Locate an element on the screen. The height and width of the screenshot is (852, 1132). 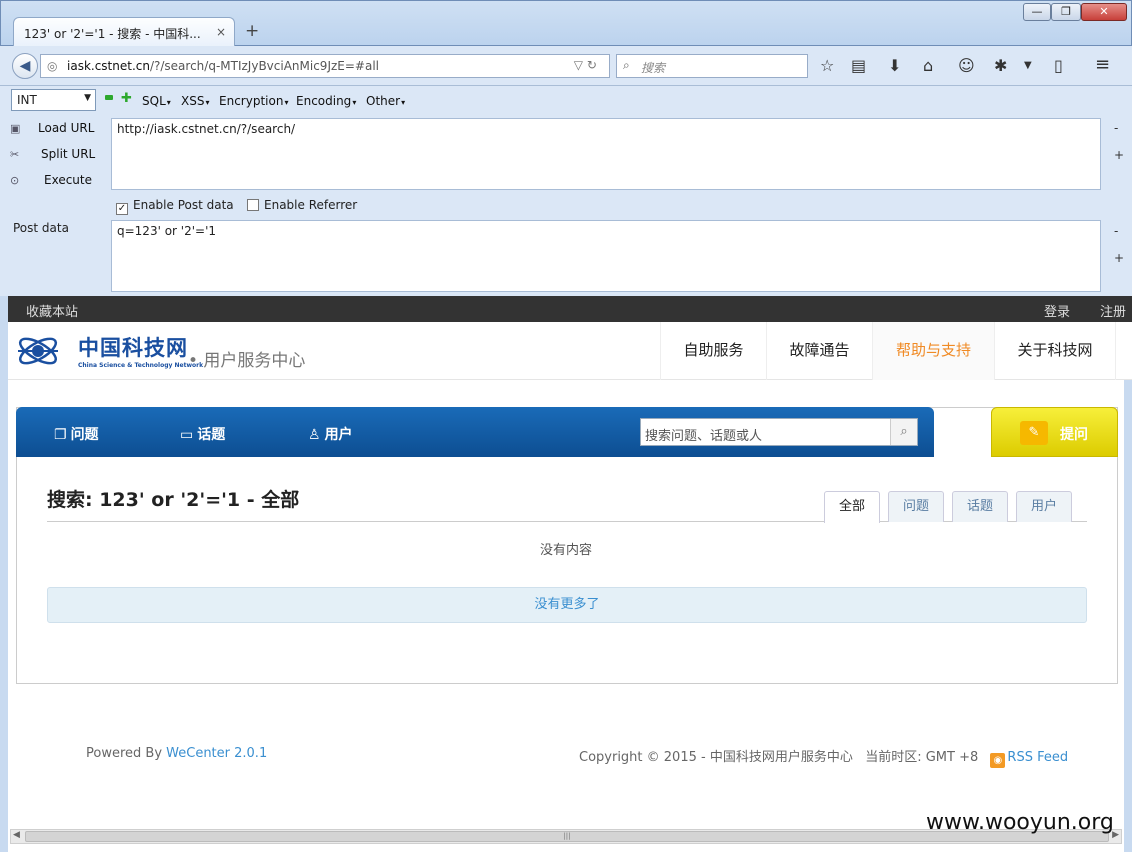
empty-state-text: 没有内容 is located at coordinates (565, 550).